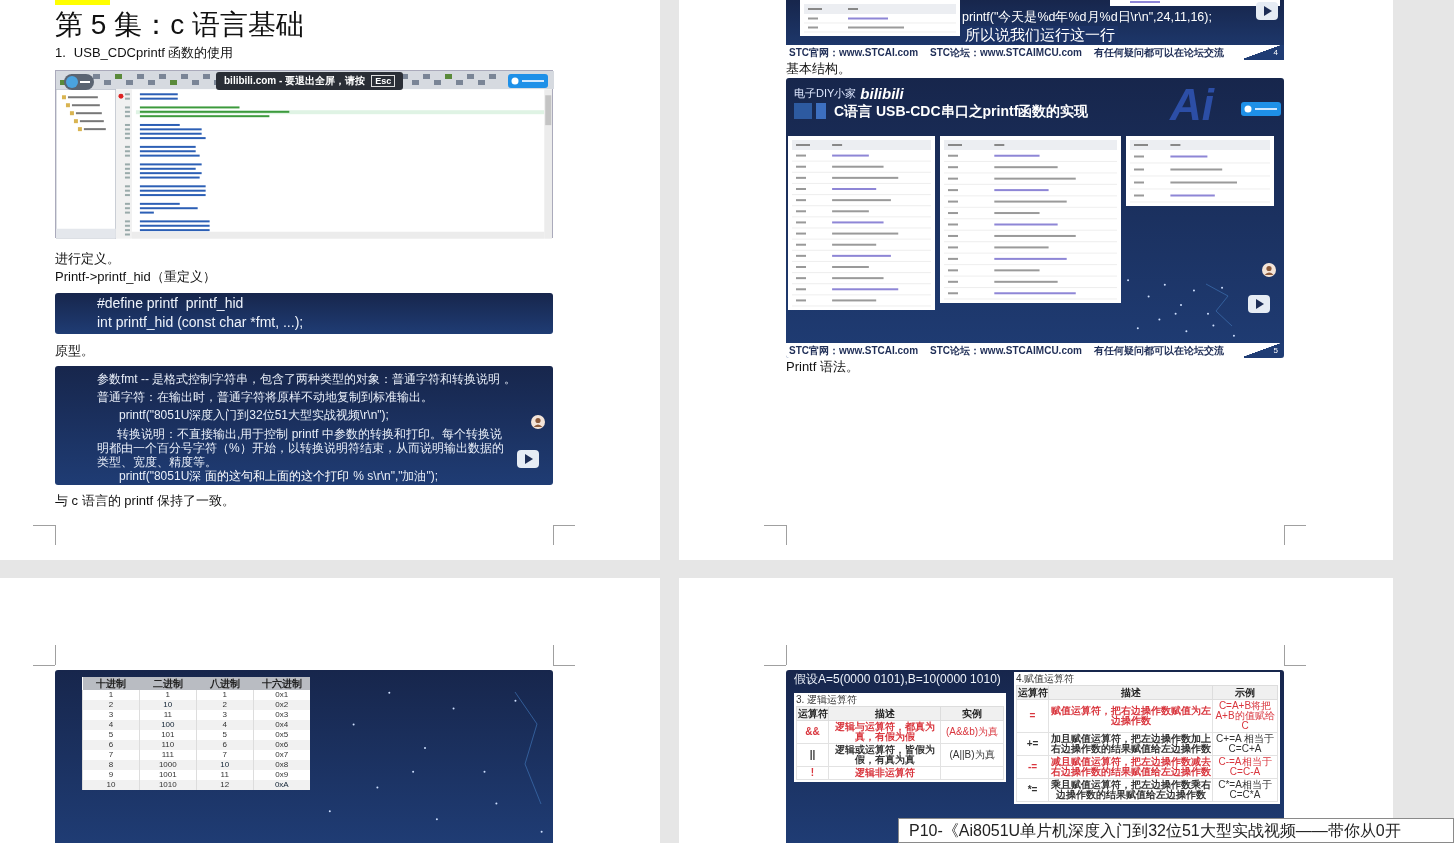 The height and width of the screenshot is (843, 1454). Describe the element at coordinates (961, 111) in the screenshot. I see `slide-title: C语言 USB-CDC串口之printf函数的实现` at that location.